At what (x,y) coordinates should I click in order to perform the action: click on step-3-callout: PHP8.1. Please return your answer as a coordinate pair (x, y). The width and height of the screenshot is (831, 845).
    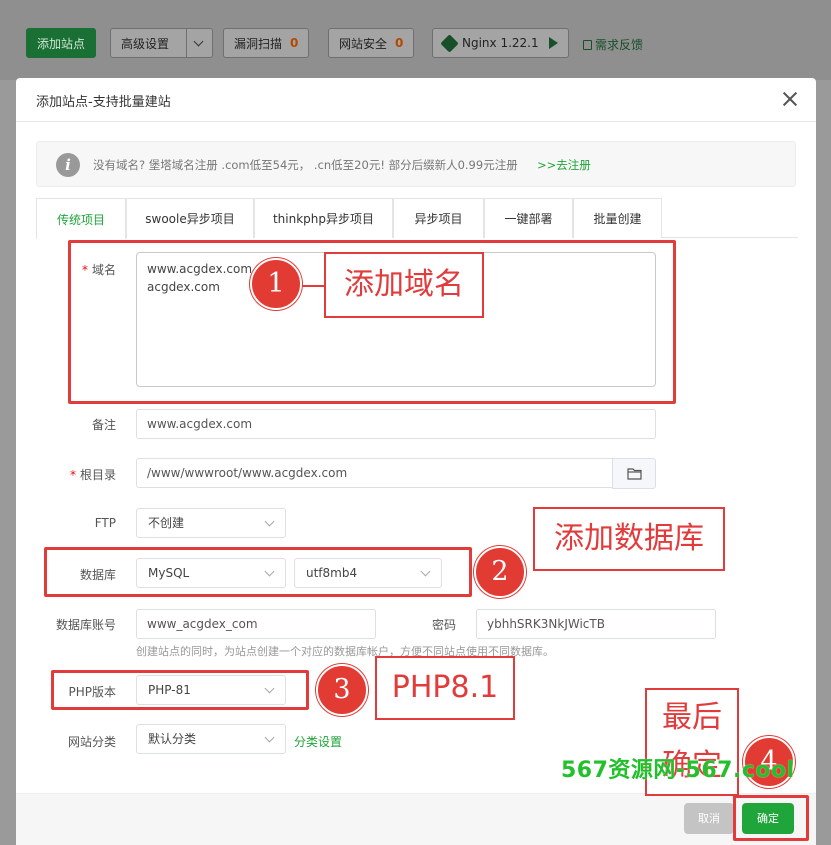
    Looking at the image, I should click on (445, 688).